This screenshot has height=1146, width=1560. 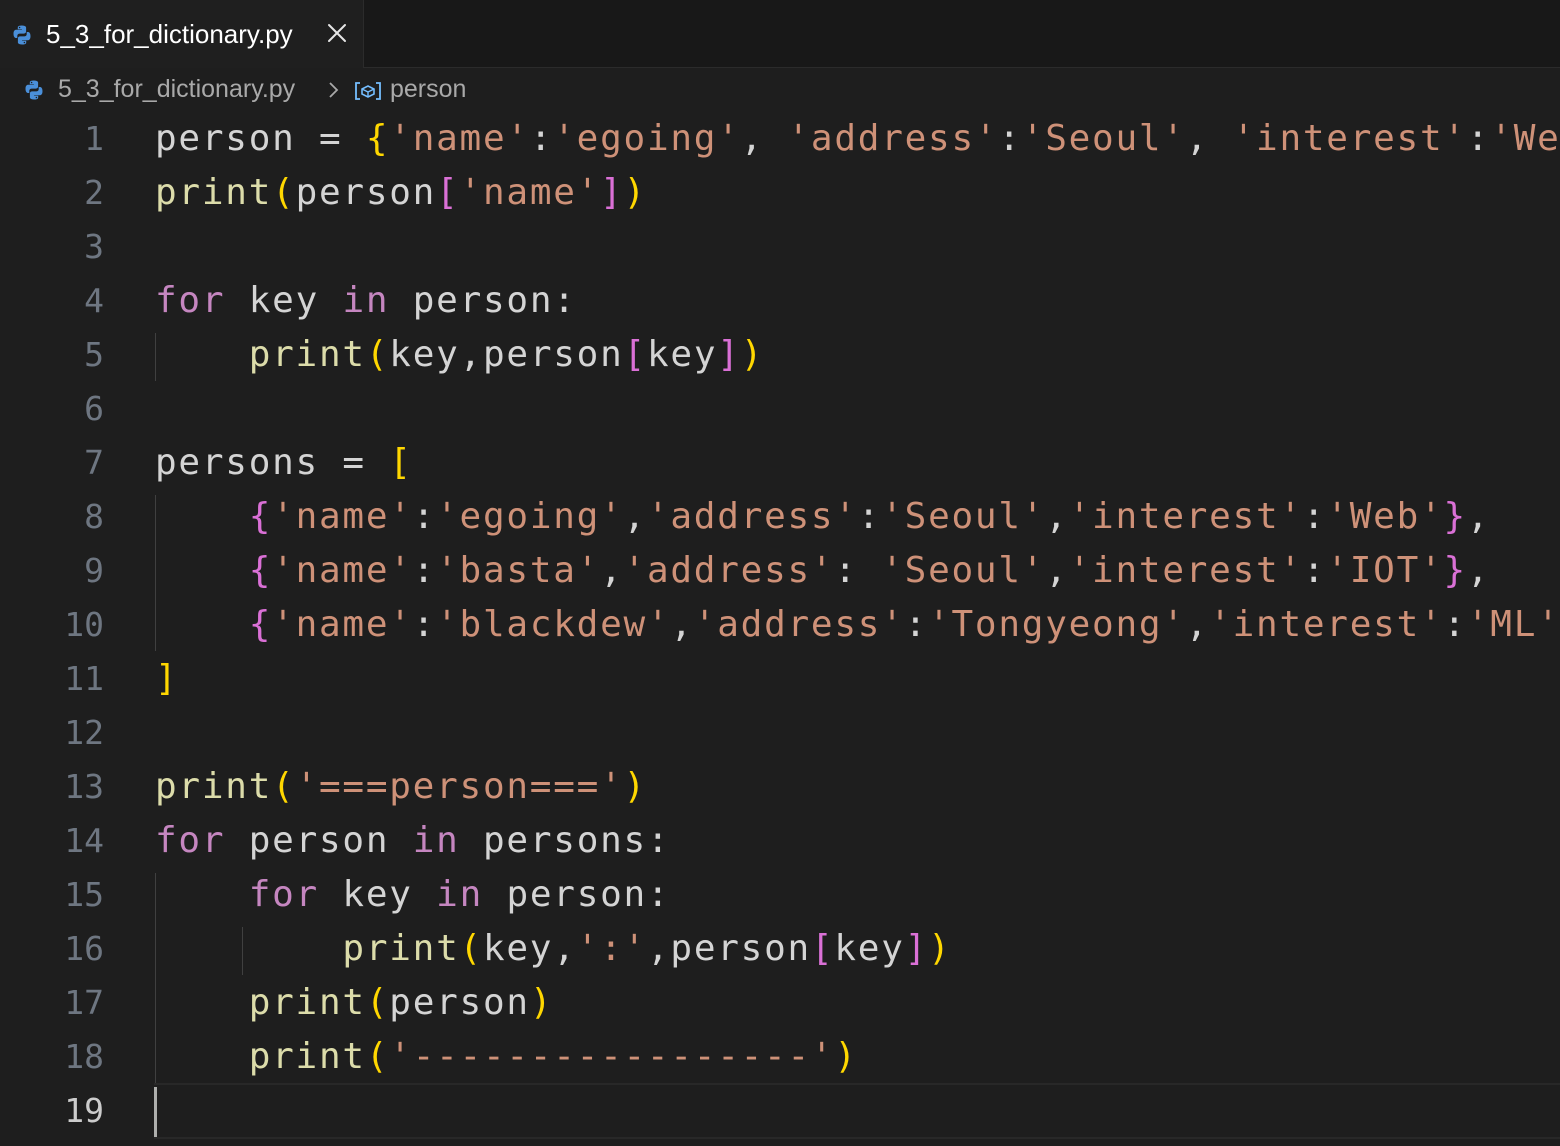 What do you see at coordinates (169, 34) in the screenshot?
I see `tab-label: 5_3_for_dictionary.py` at bounding box center [169, 34].